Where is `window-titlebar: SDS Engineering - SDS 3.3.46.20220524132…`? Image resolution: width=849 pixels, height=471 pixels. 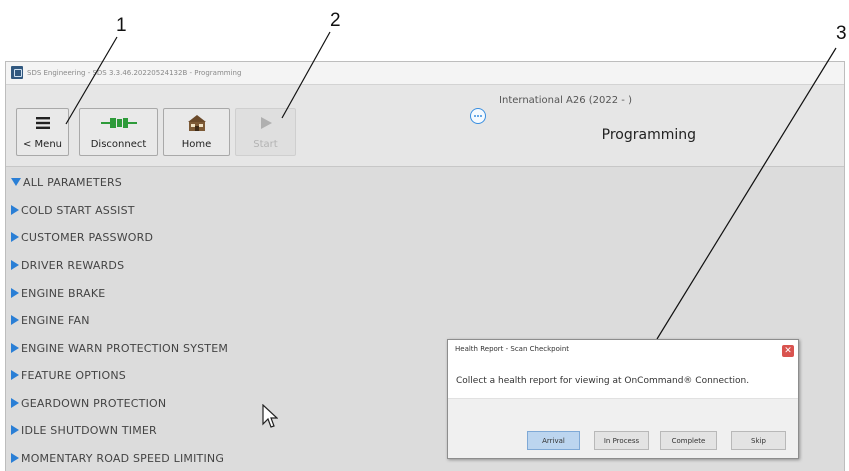
window-titlebar: SDS Engineering - SDS 3.3.46.20220524132… is located at coordinates (425, 73).